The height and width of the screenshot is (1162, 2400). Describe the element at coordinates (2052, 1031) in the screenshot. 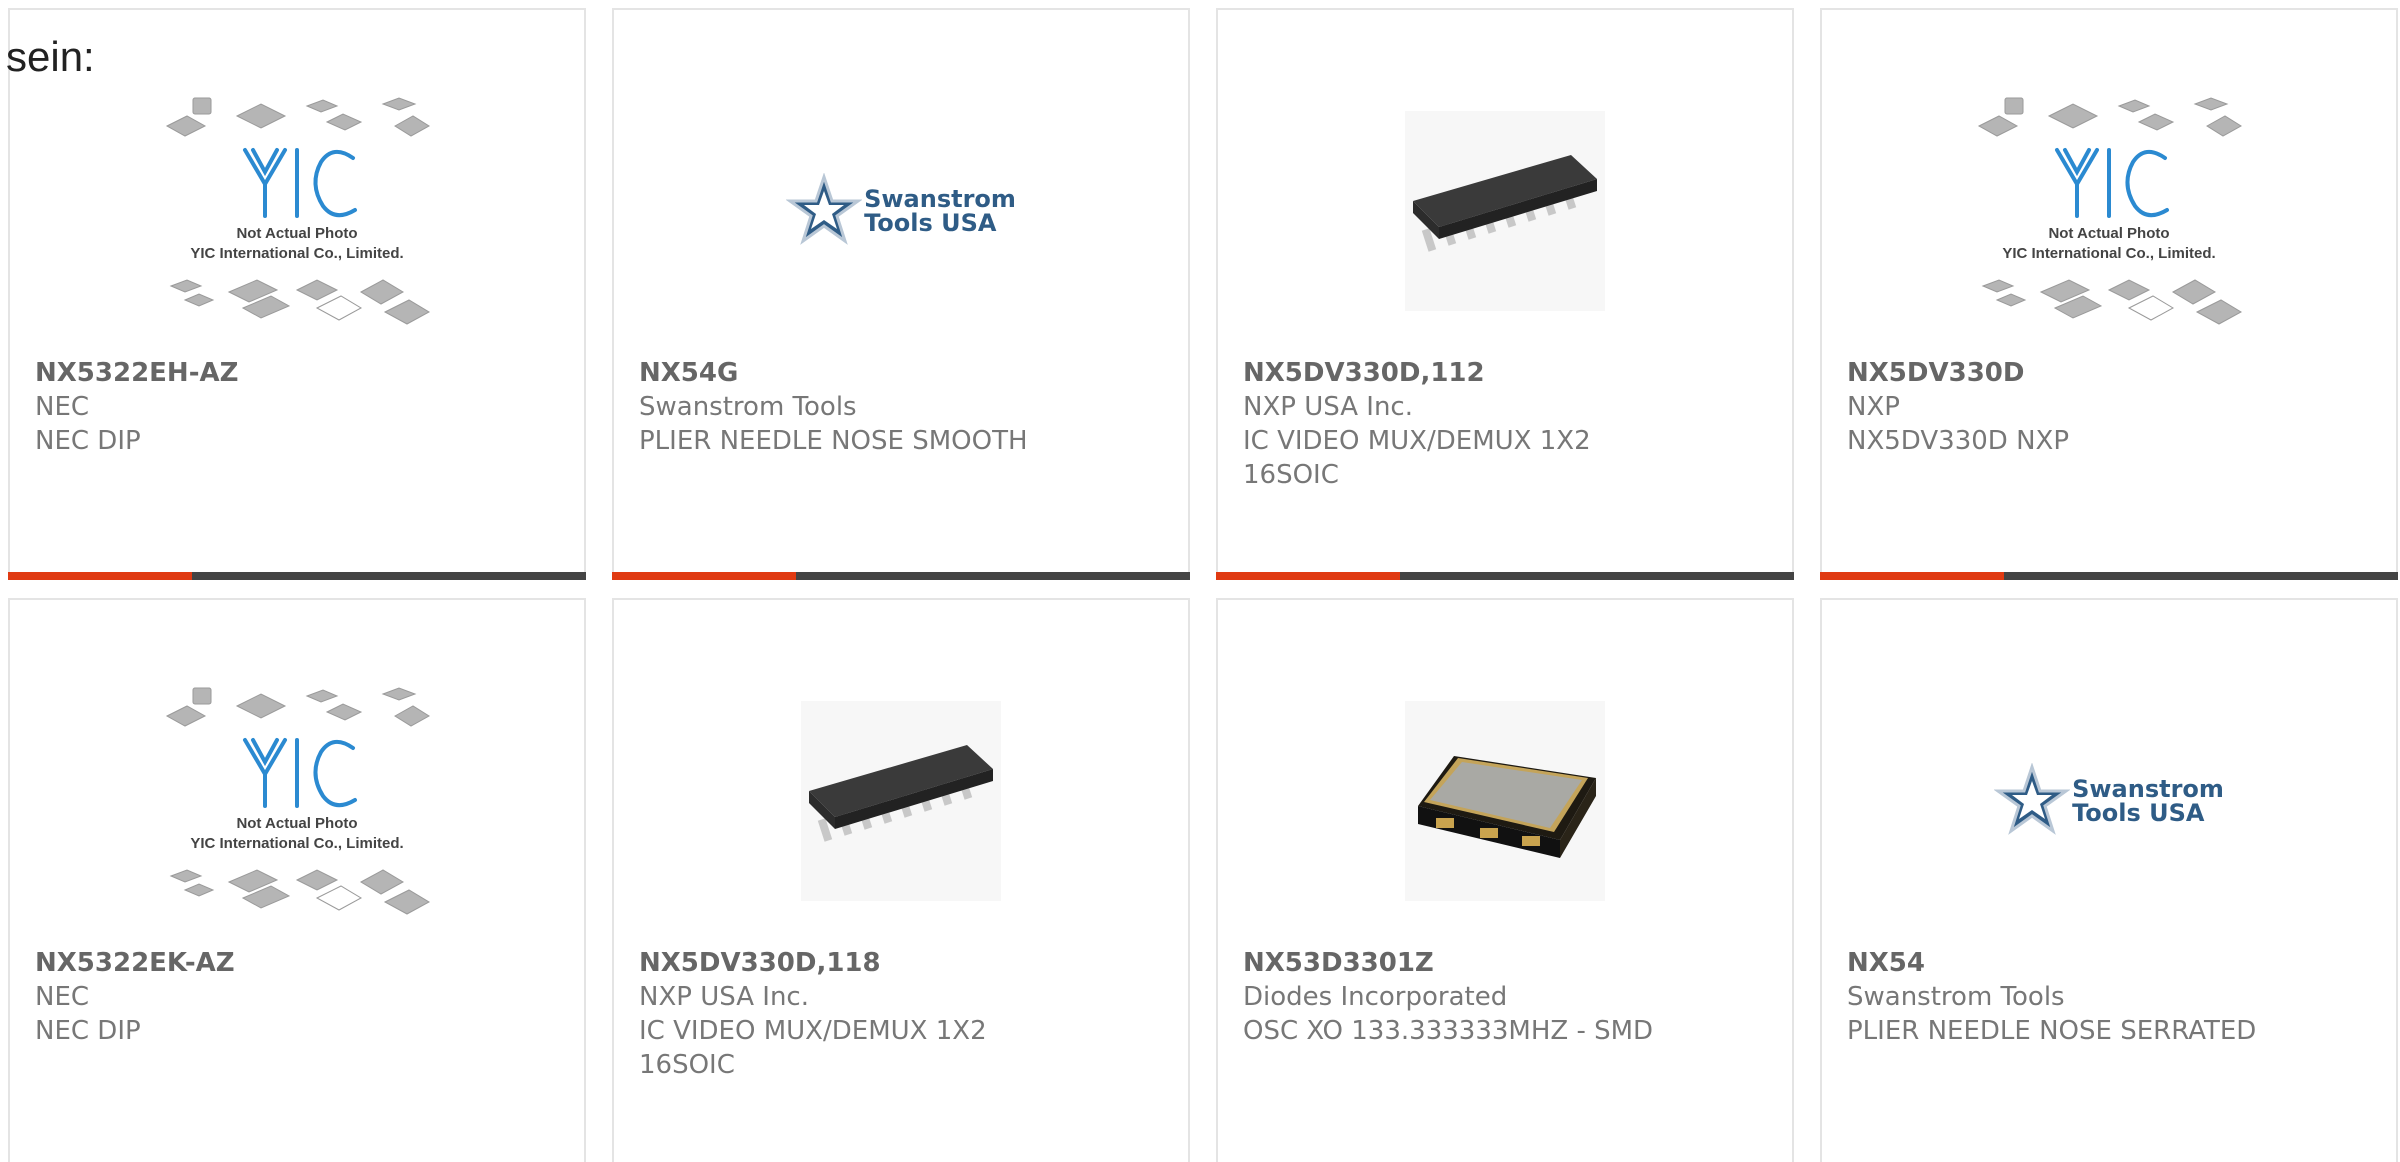

I see `product-description: PLIER NEEDLE NOSE SERRATED` at that location.